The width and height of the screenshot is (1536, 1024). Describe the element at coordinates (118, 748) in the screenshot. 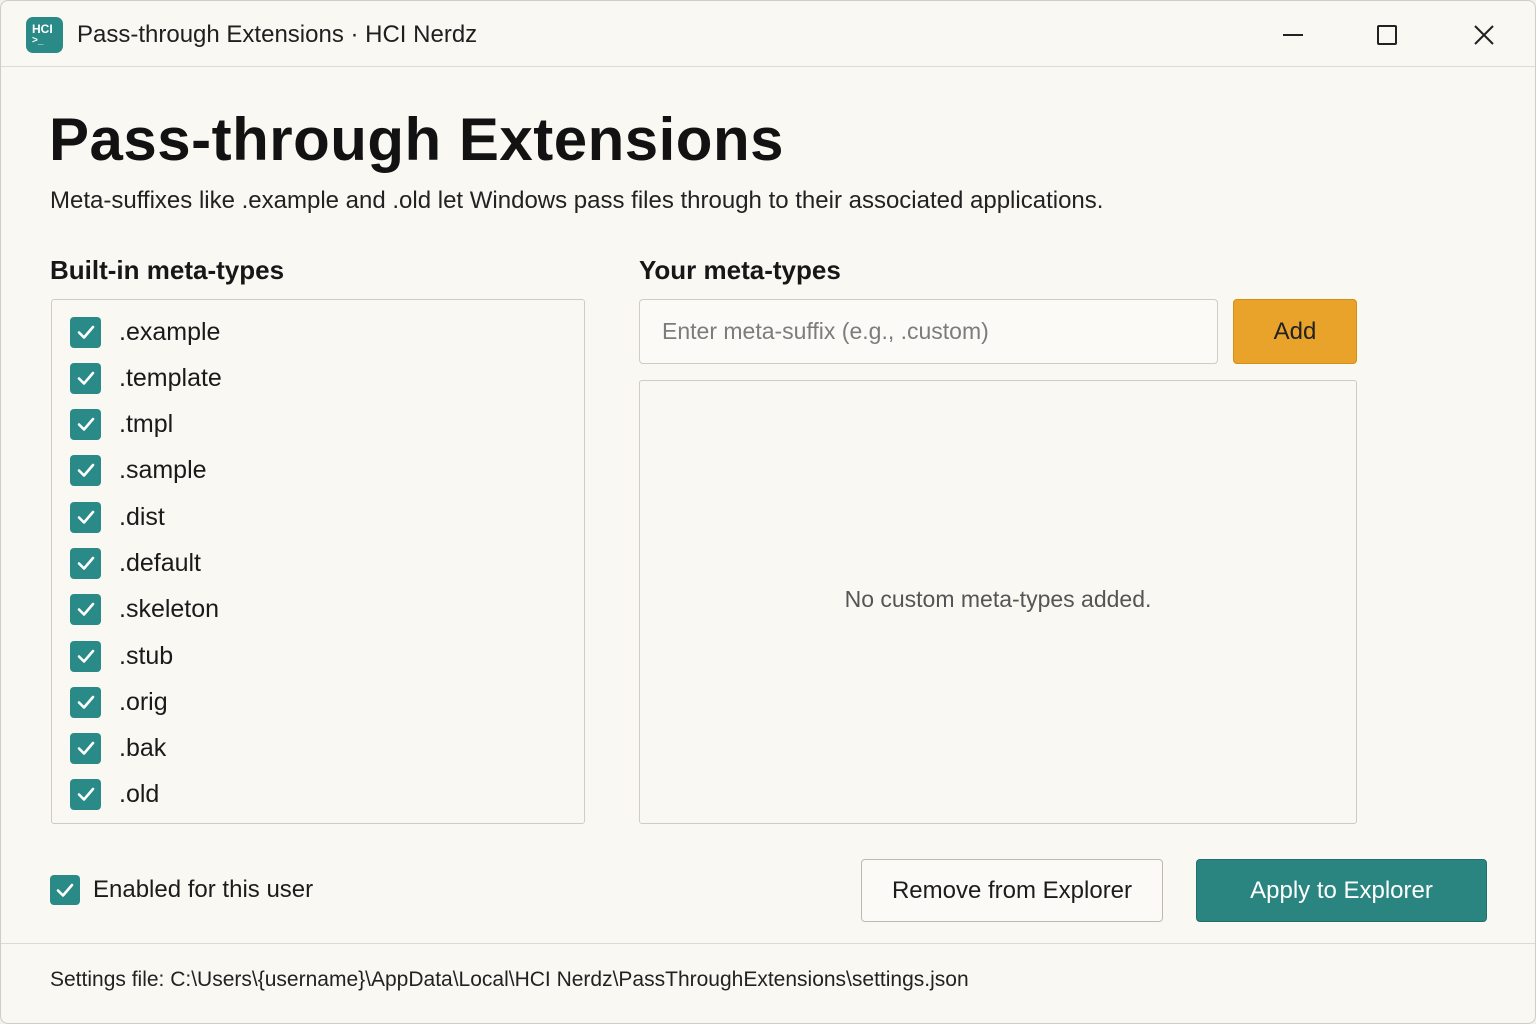

I see `builtin-item-bak: .bak` at that location.